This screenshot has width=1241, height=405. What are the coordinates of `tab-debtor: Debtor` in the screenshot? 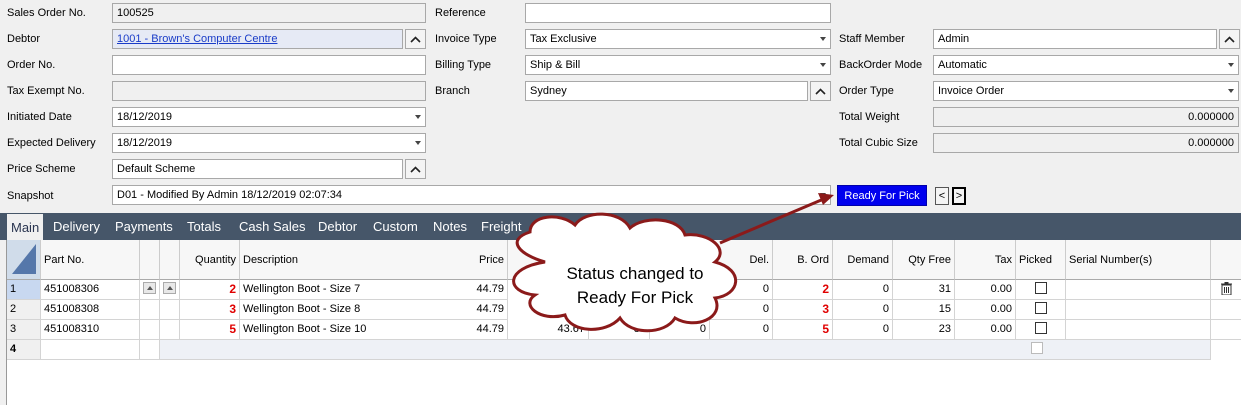 It's located at (337, 226).